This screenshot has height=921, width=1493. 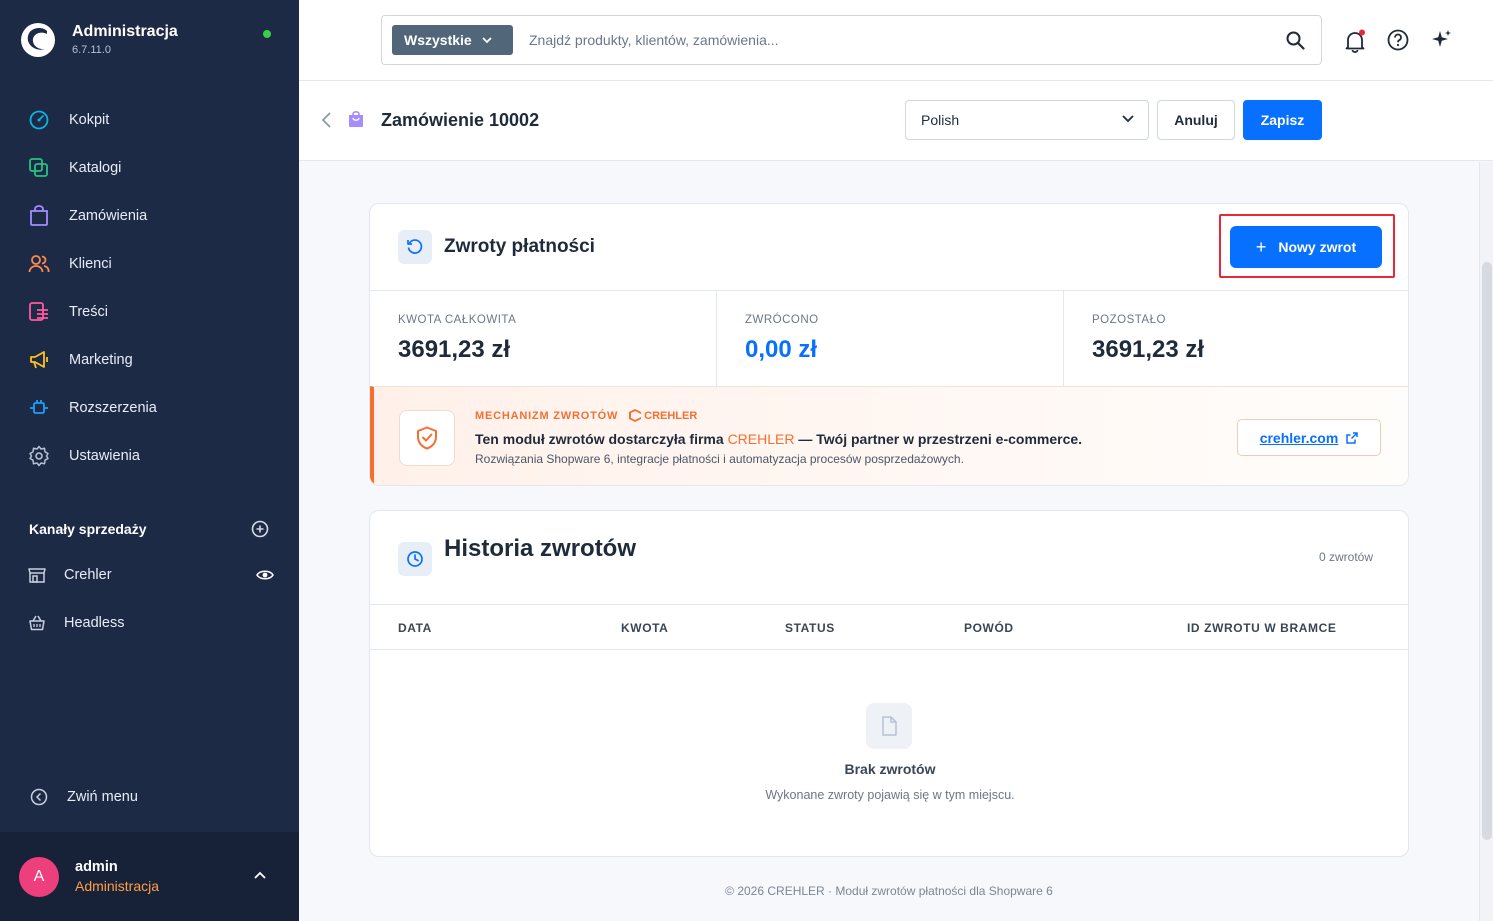 I want to click on sales-channels-header: Kanały sprzedaży, so click(x=149, y=529).